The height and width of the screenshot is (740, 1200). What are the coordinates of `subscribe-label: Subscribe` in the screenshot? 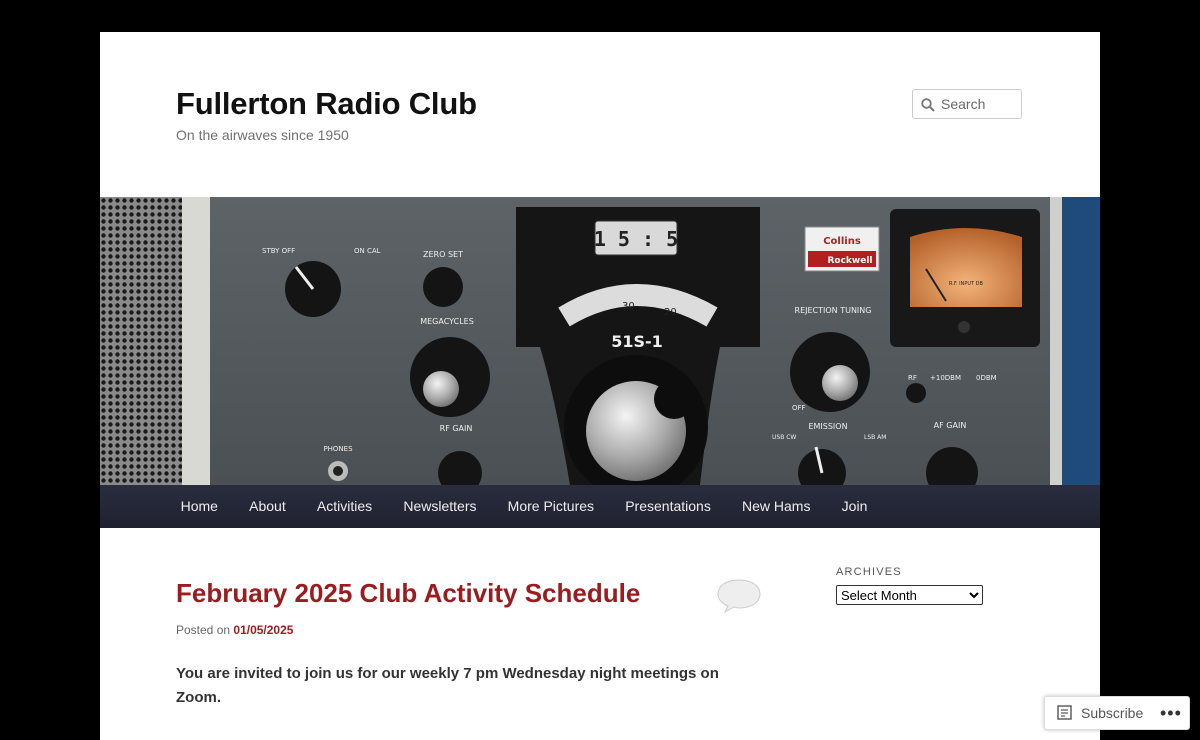 It's located at (1112, 713).